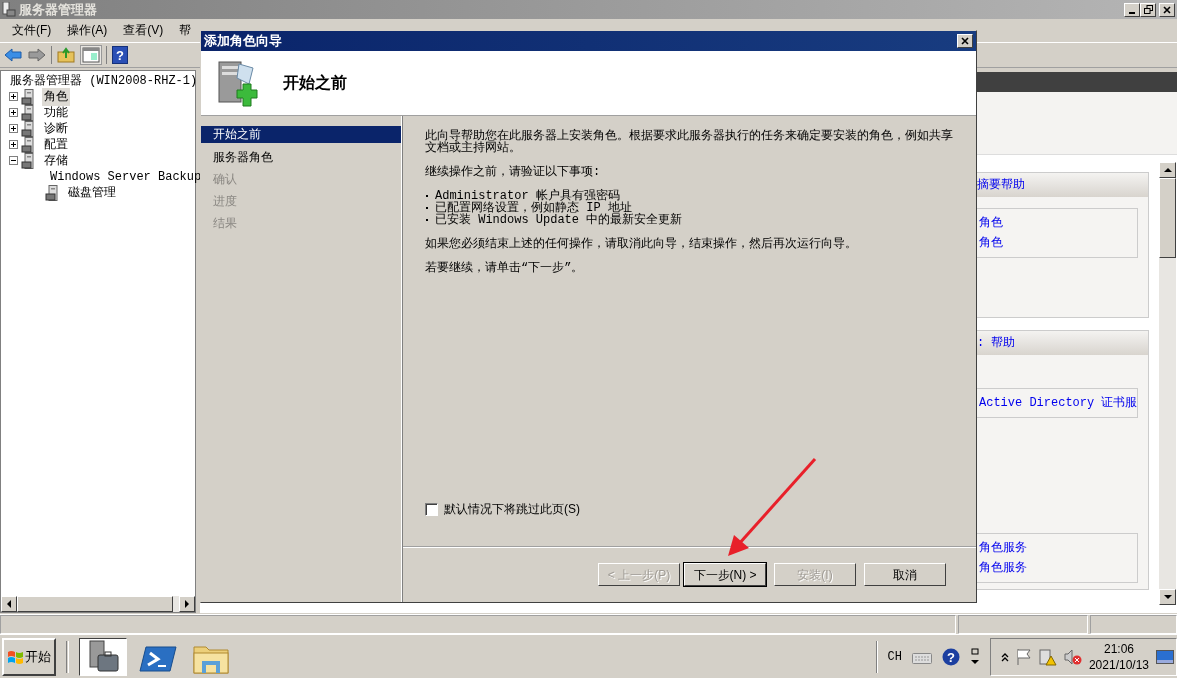 The width and height of the screenshot is (1177, 678). I want to click on wizard-step: 服务器角色, so click(301, 157).